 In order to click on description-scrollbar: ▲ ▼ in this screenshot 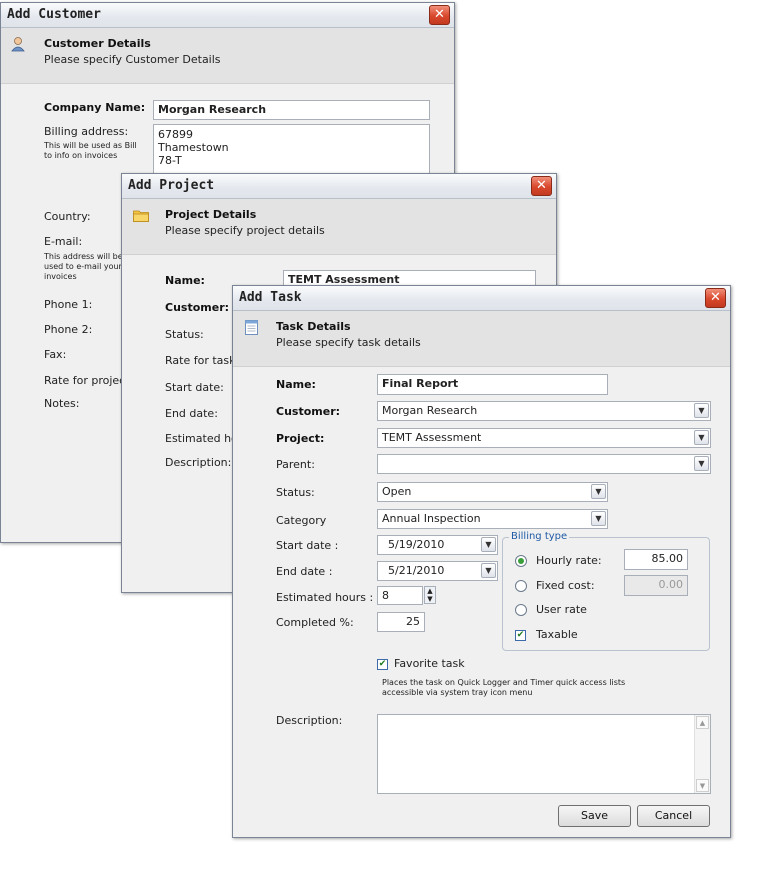, I will do `click(702, 754)`.